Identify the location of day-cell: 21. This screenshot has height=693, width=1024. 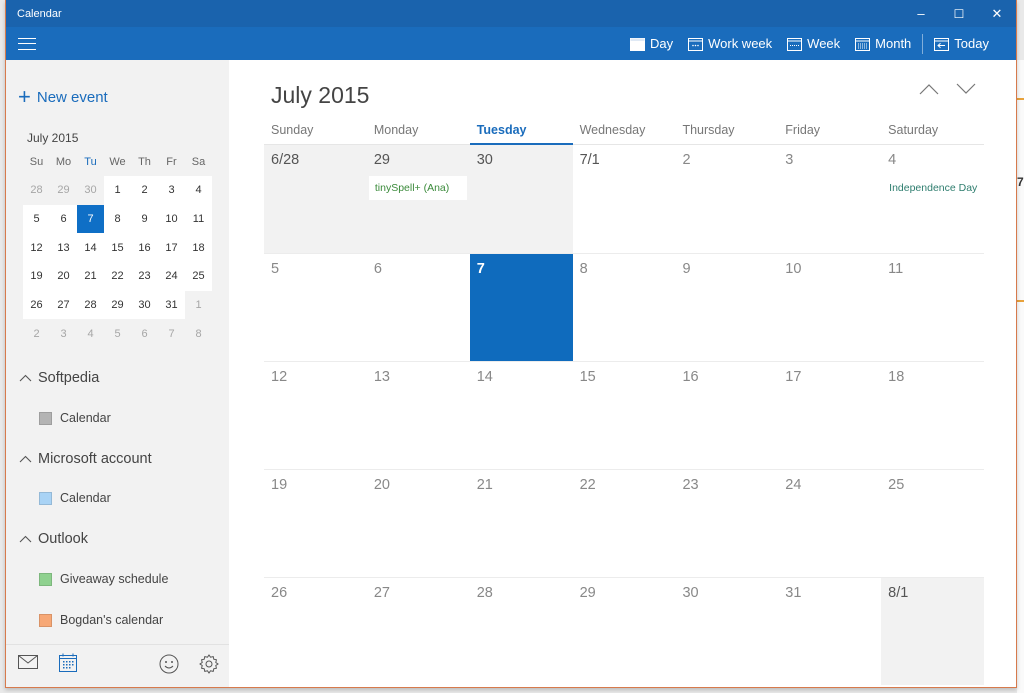
(521, 523).